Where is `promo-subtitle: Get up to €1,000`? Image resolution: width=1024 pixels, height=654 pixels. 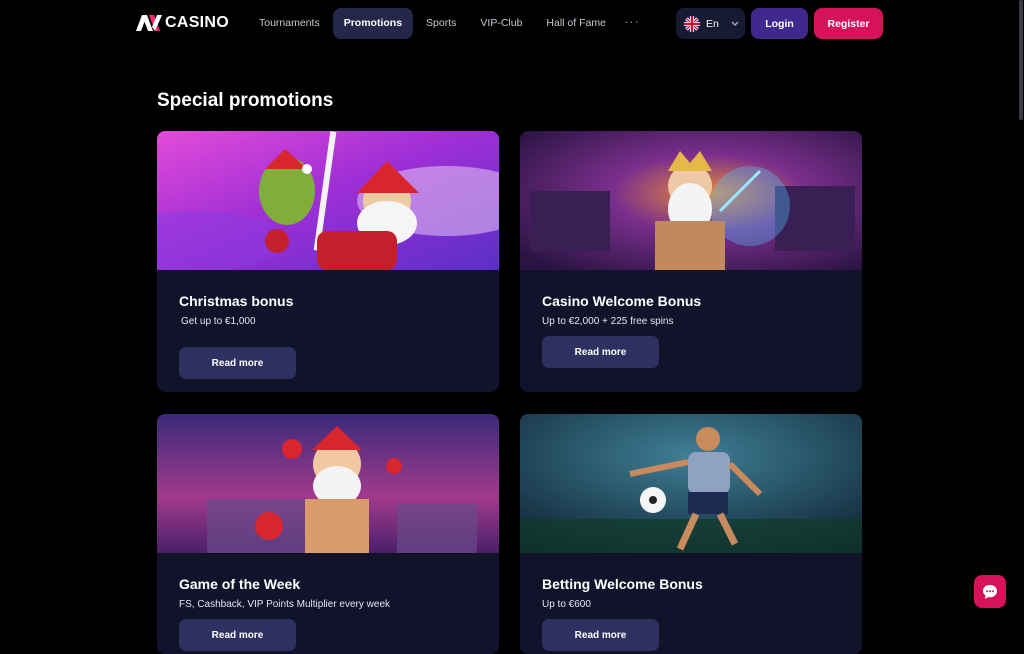 promo-subtitle: Get up to €1,000 is located at coordinates (218, 321).